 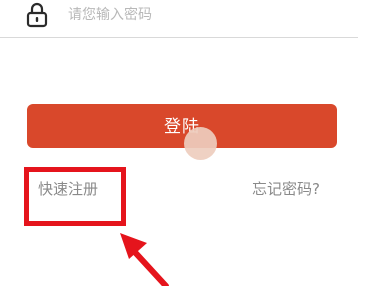 What do you see at coordinates (208, 15) in the screenshot?
I see `password-input` at bounding box center [208, 15].